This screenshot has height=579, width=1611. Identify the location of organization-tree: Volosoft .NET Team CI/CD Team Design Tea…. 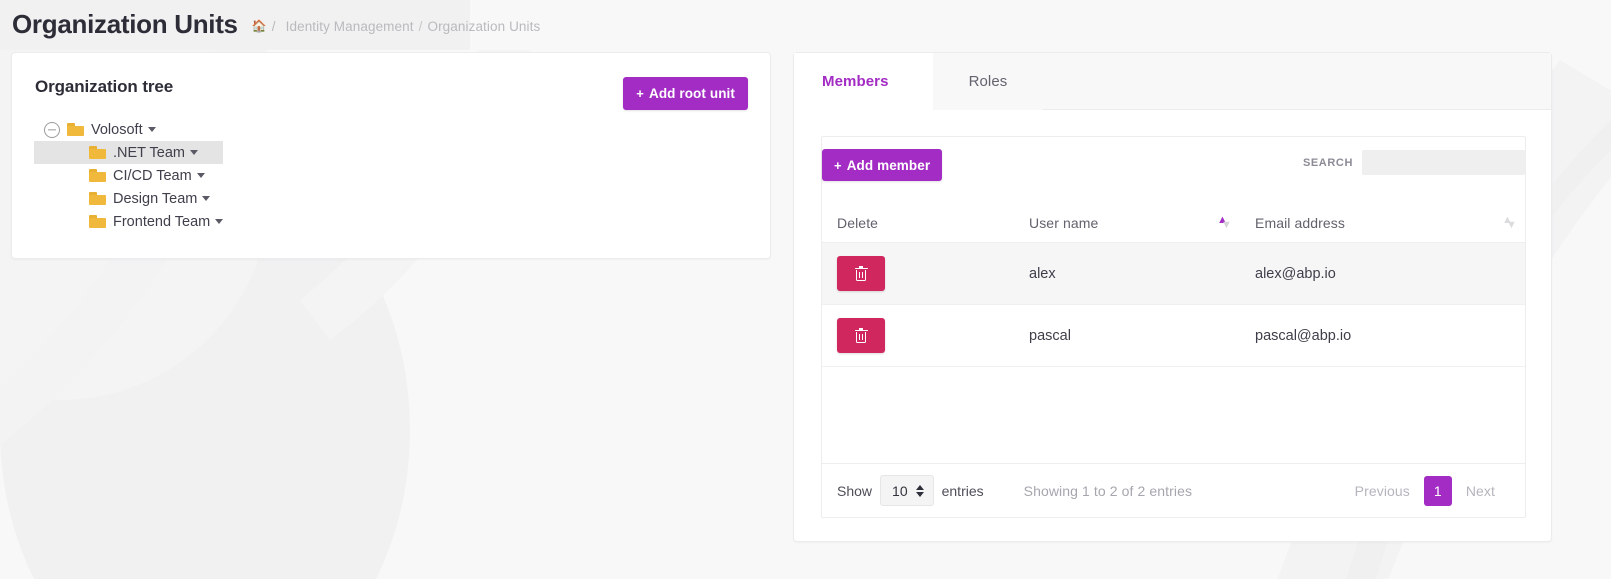
(464, 175).